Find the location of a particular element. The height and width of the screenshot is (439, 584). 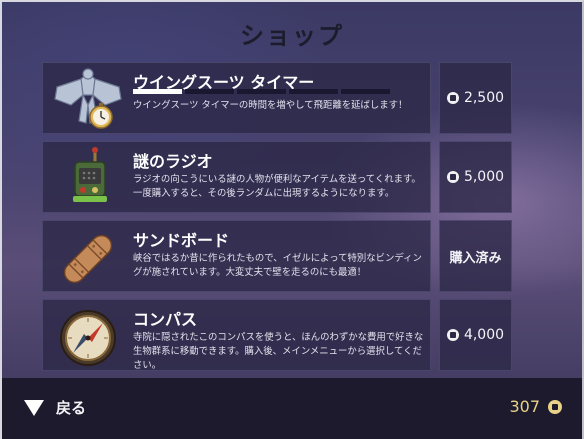

price-button: 4,000 is located at coordinates (475, 335).